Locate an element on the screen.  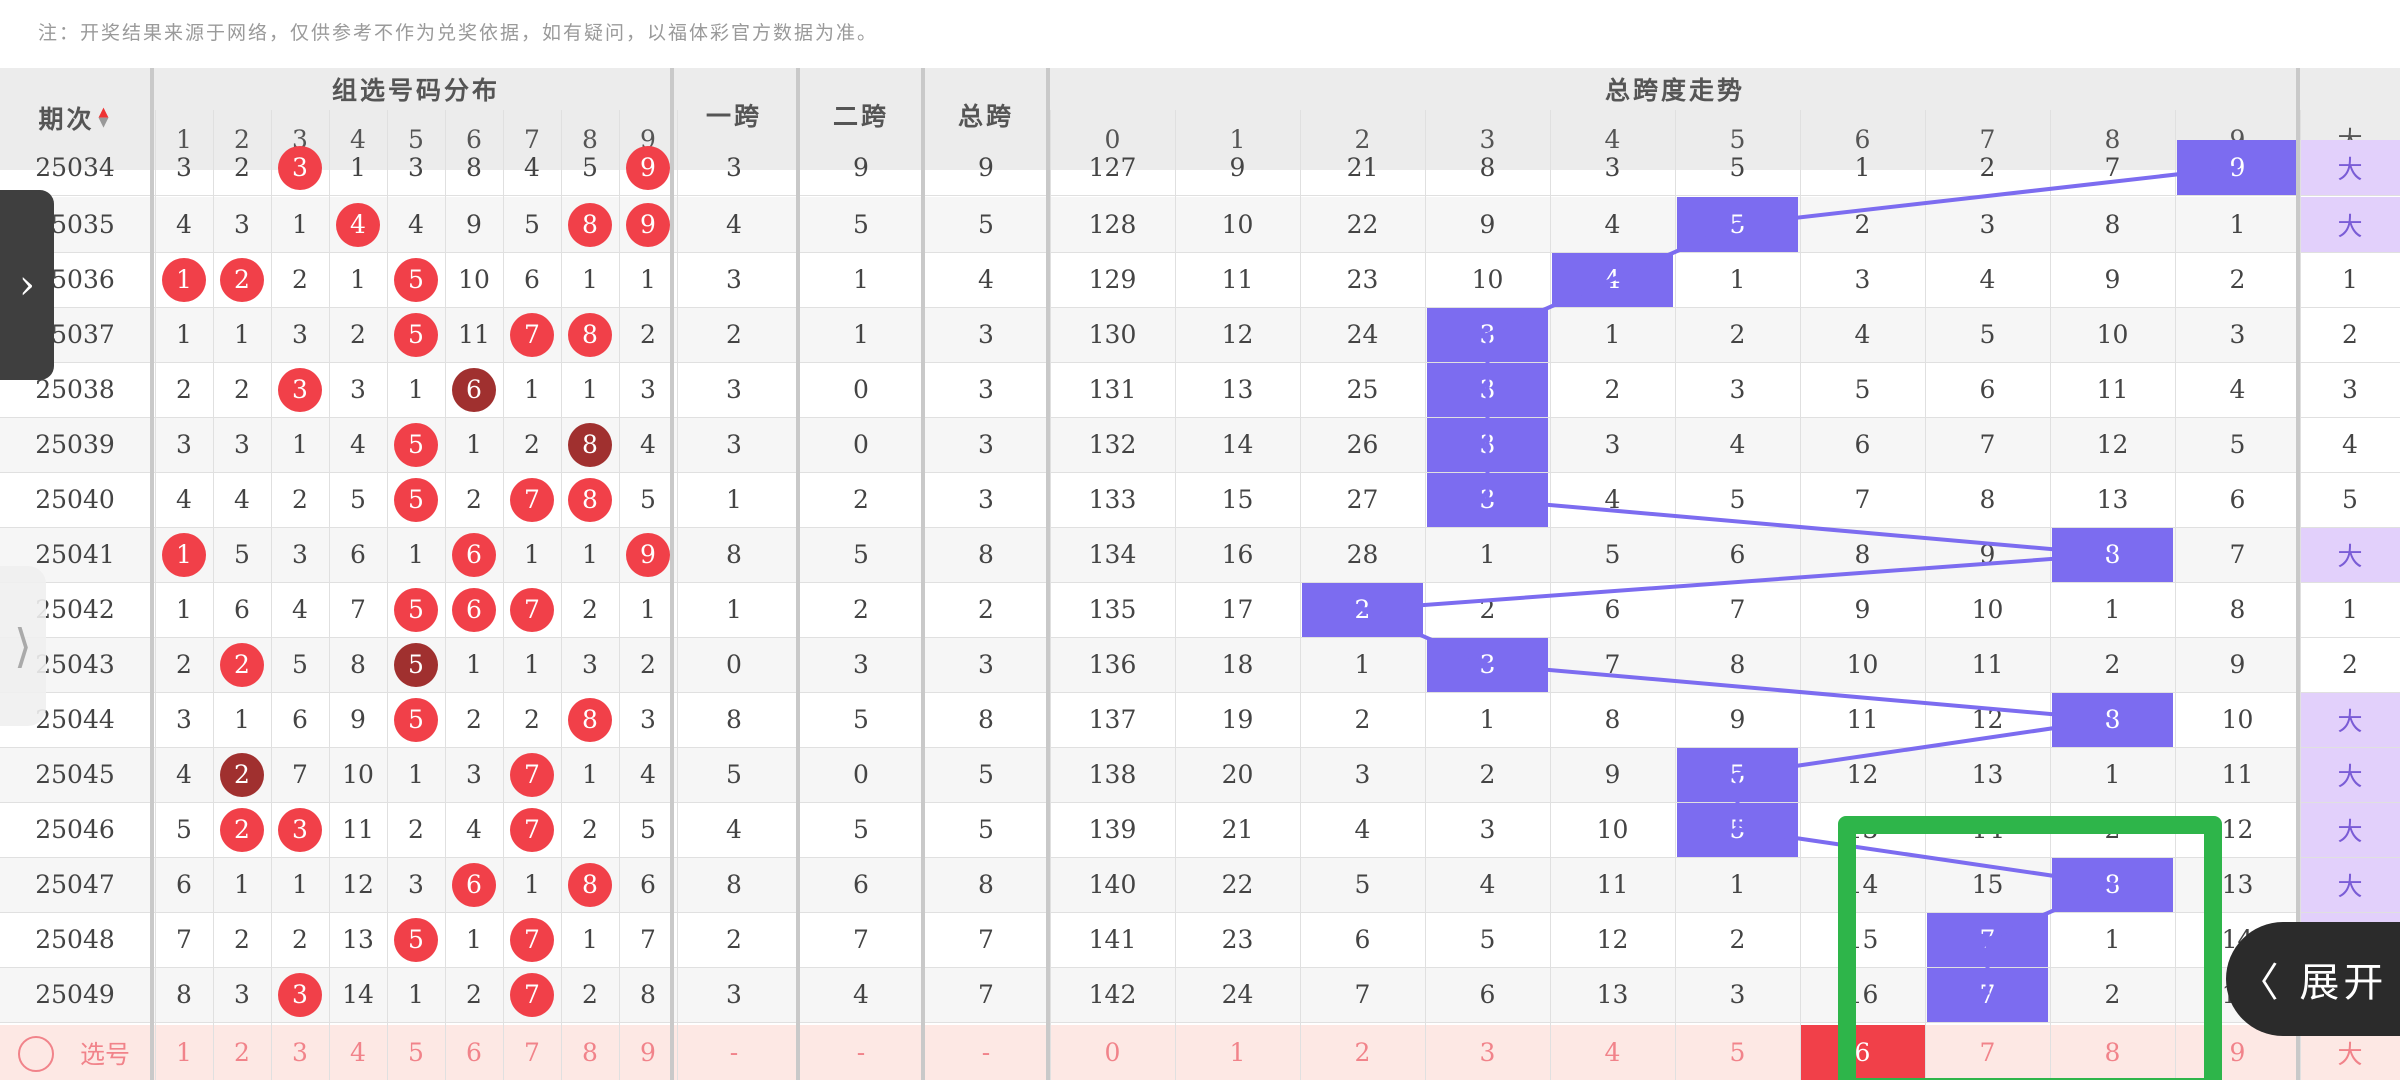
chevron-right-icon: › is located at coordinates (27, 285).